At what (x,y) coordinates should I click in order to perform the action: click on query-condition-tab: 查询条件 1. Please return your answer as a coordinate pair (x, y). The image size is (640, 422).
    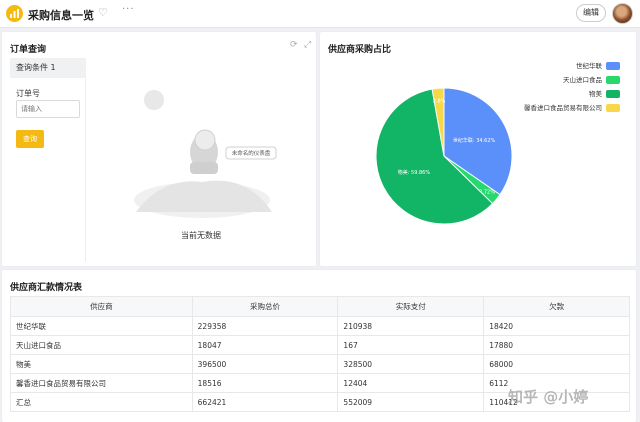
    Looking at the image, I should click on (48, 68).